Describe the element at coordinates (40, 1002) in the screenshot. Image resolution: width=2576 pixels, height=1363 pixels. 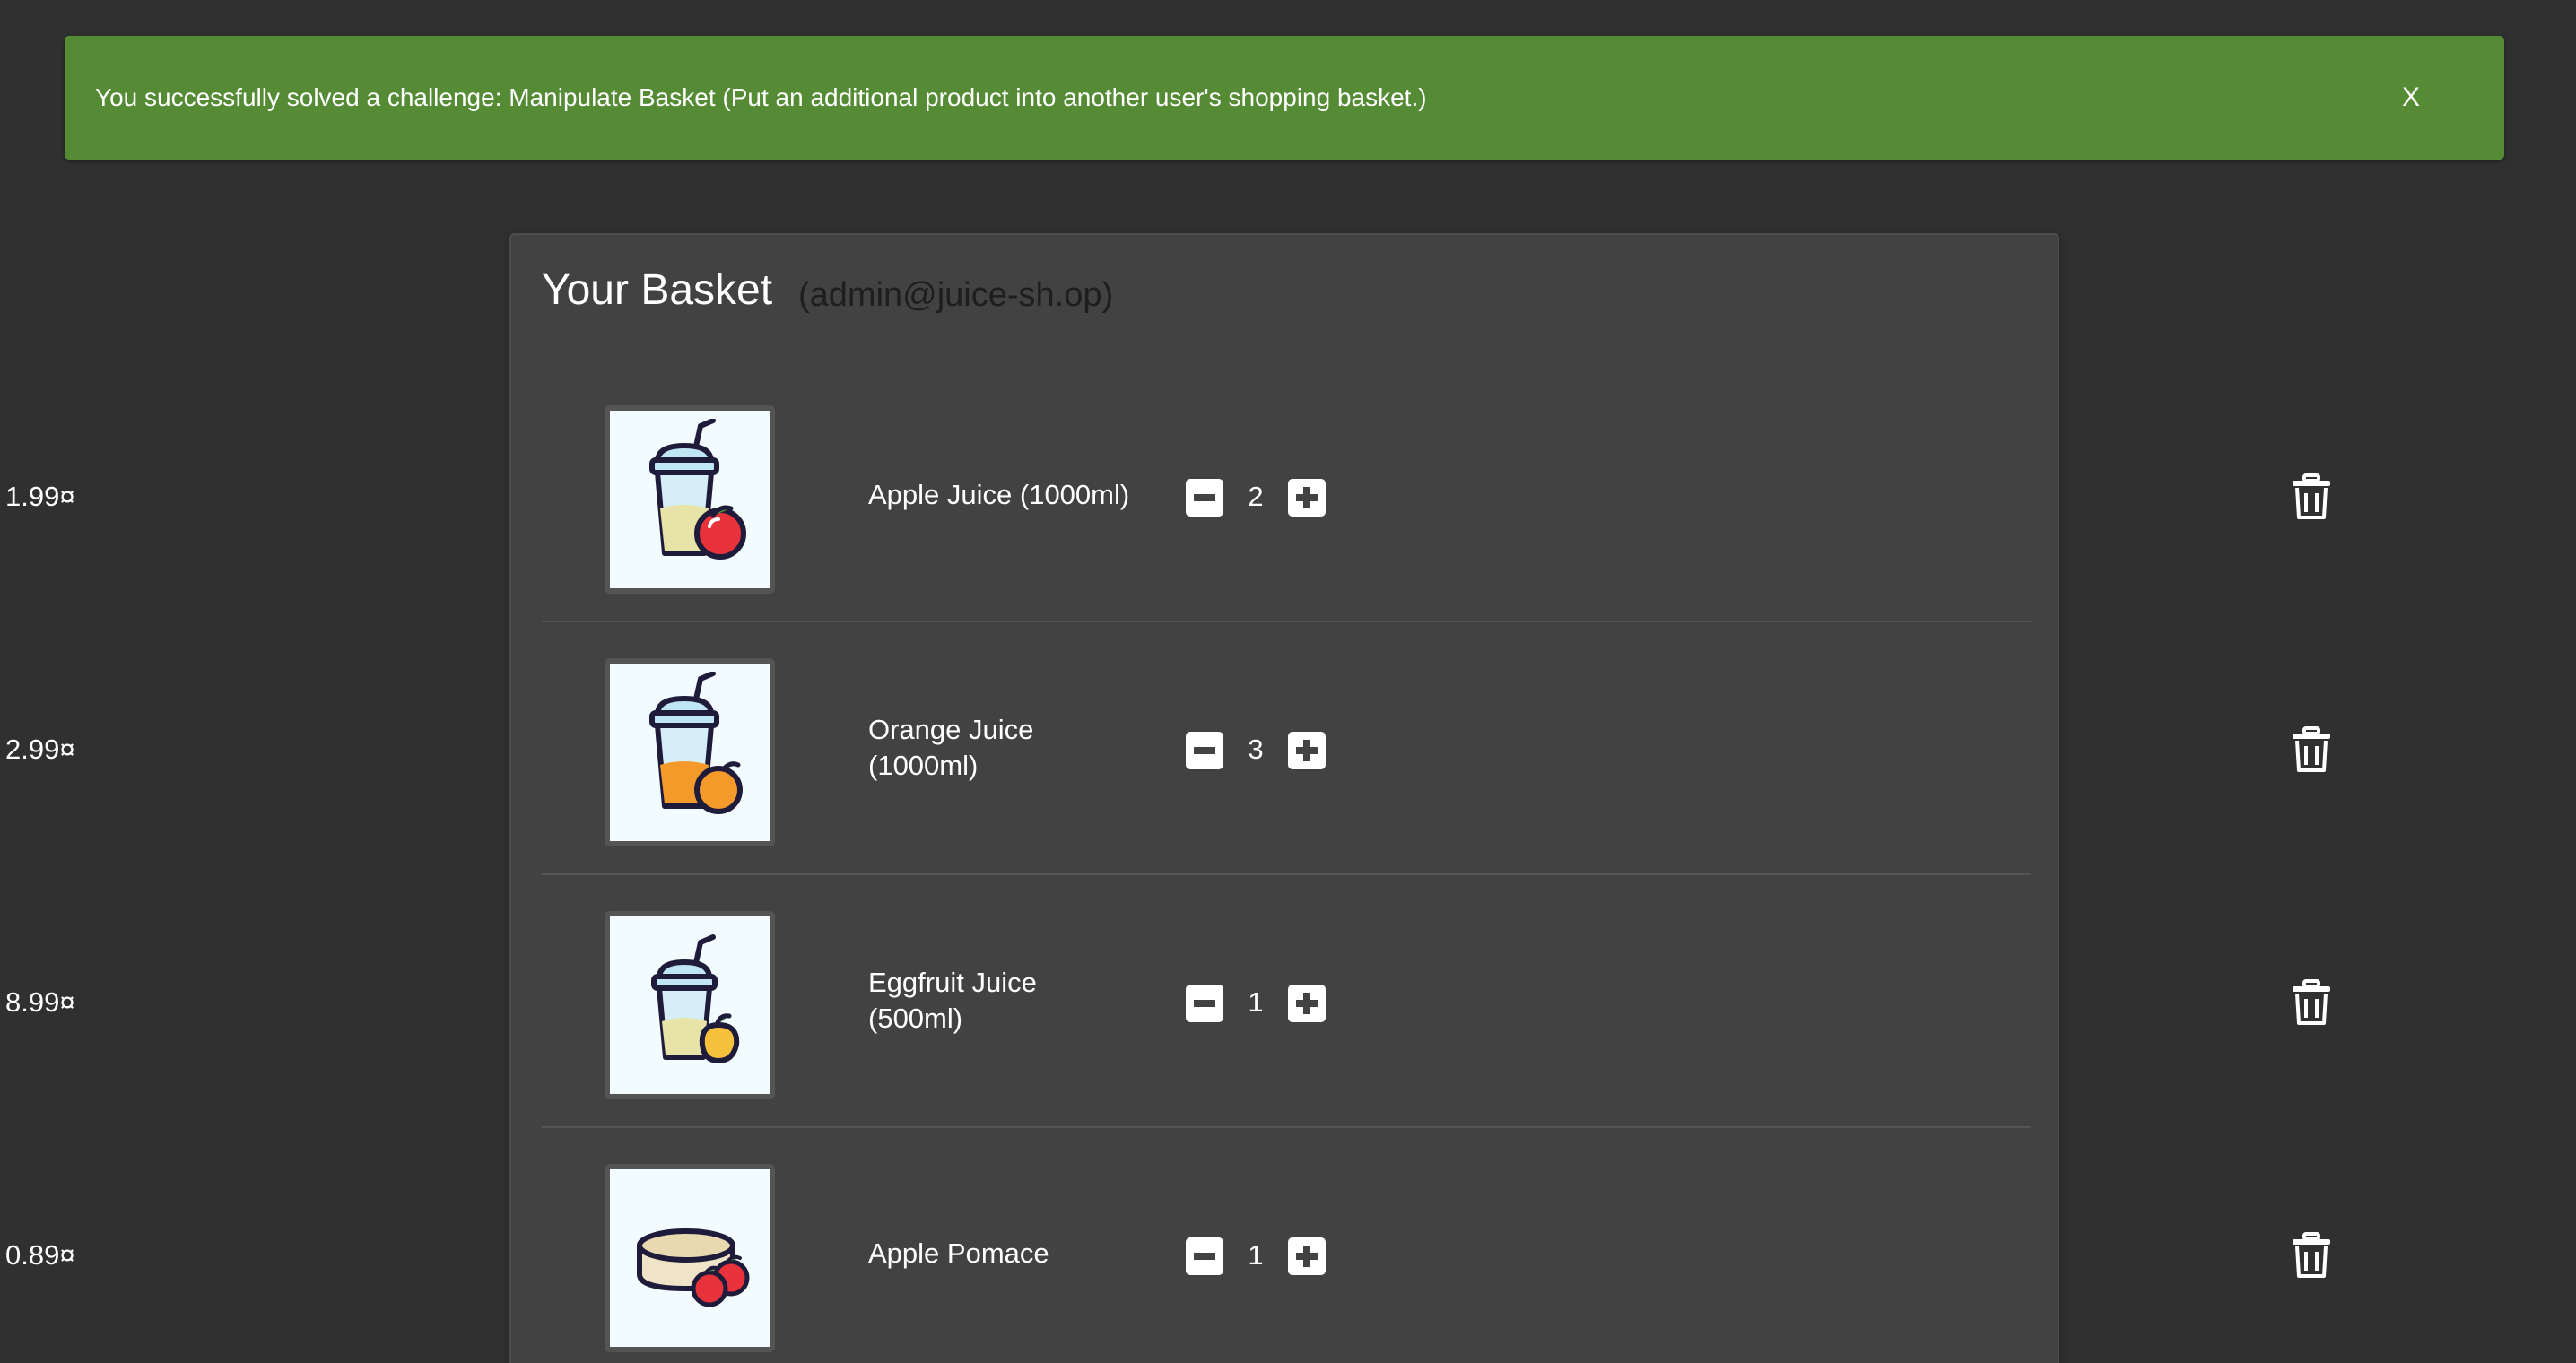
I see `product-price: 8.99¤` at that location.